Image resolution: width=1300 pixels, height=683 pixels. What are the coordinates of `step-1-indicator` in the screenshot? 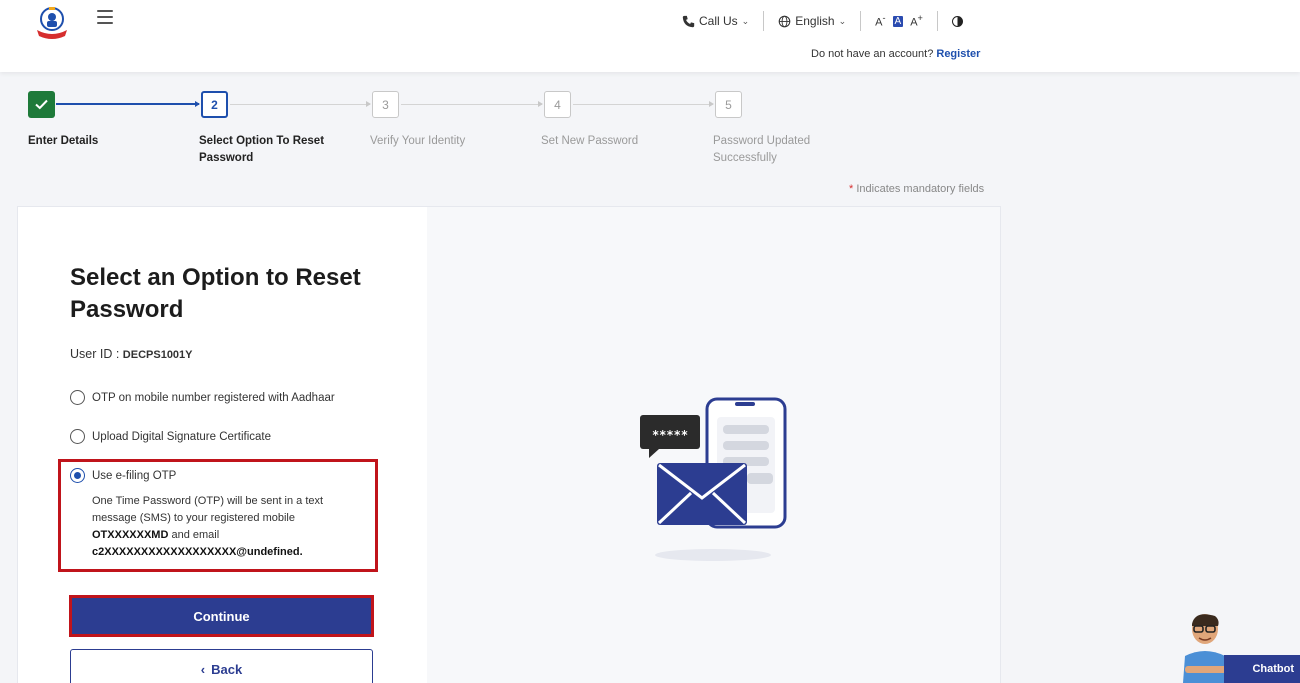 It's located at (41, 104).